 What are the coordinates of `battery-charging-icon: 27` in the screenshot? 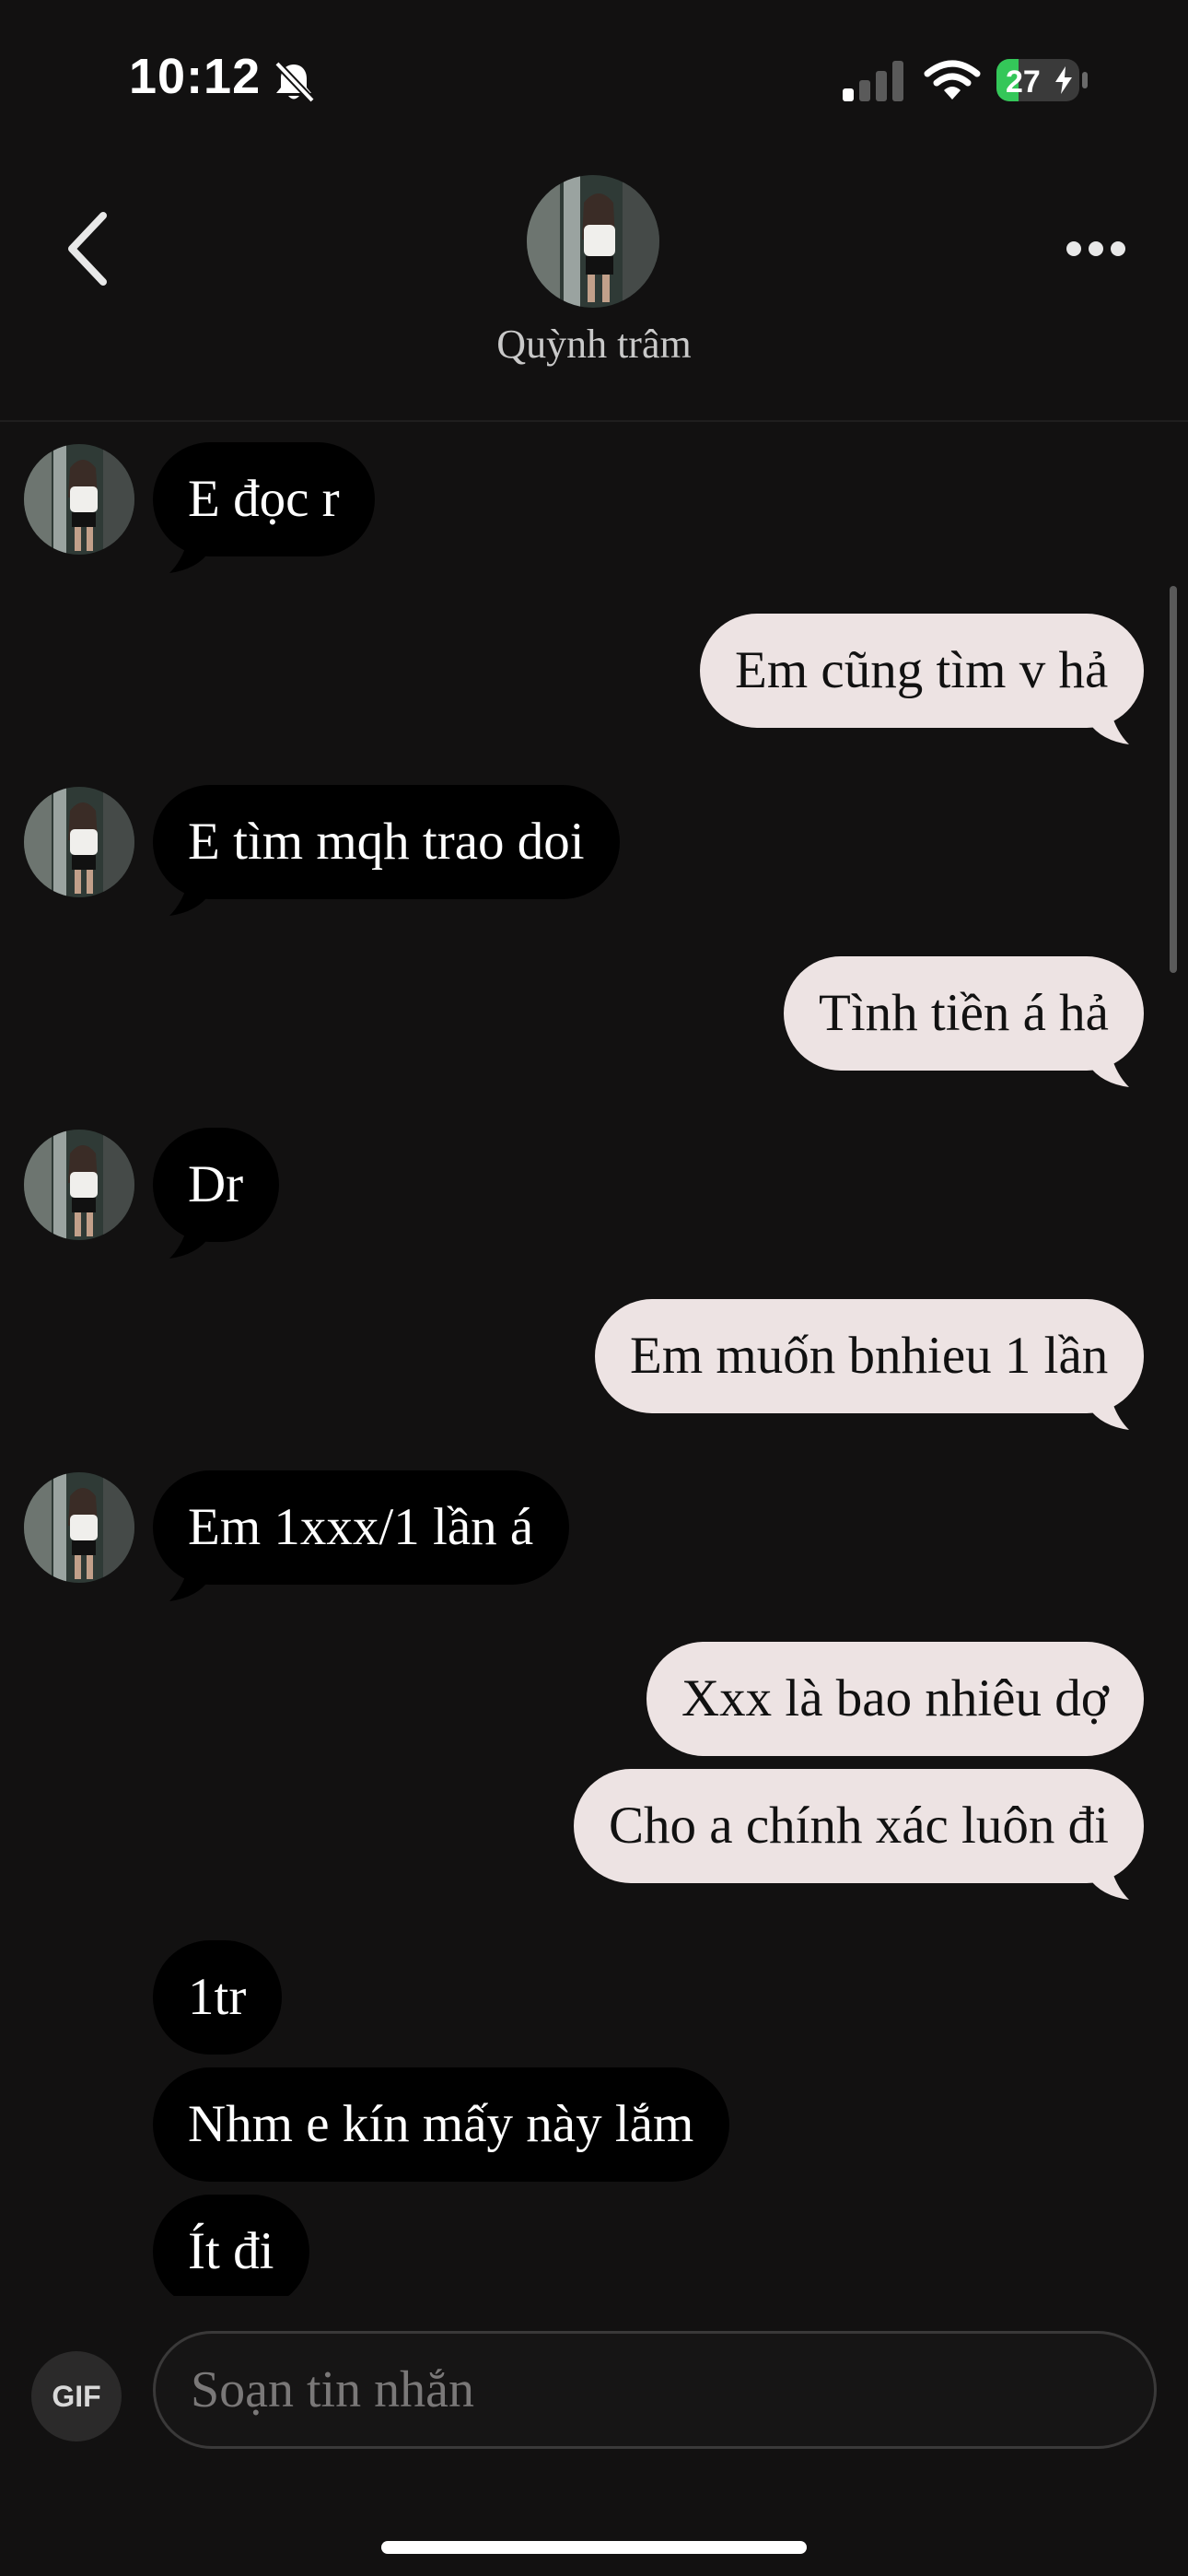 It's located at (1037, 80).